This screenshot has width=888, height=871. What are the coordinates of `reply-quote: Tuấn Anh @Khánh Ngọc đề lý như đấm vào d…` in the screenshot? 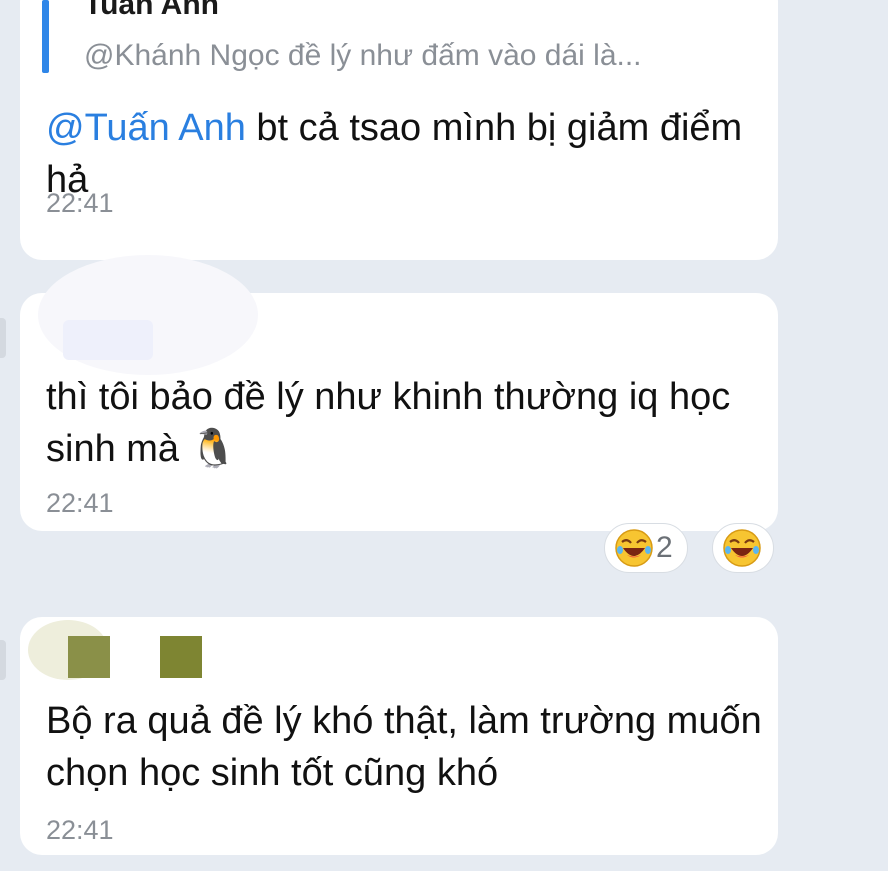 It's located at (392, 37).